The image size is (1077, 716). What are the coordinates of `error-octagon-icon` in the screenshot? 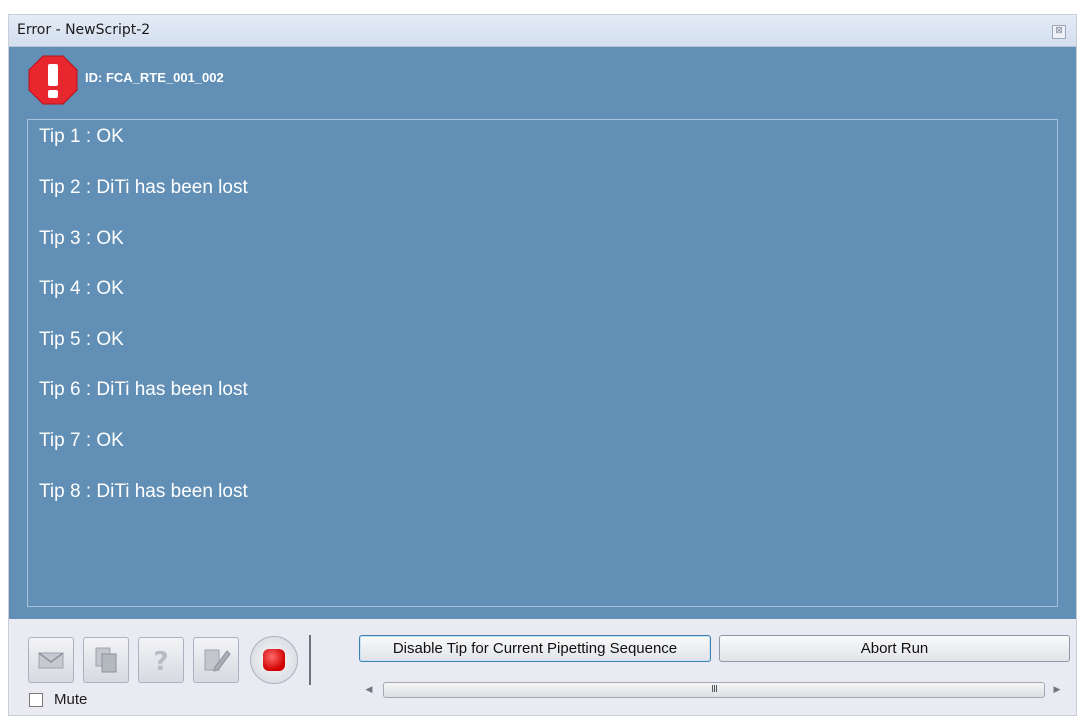 It's located at (53, 80).